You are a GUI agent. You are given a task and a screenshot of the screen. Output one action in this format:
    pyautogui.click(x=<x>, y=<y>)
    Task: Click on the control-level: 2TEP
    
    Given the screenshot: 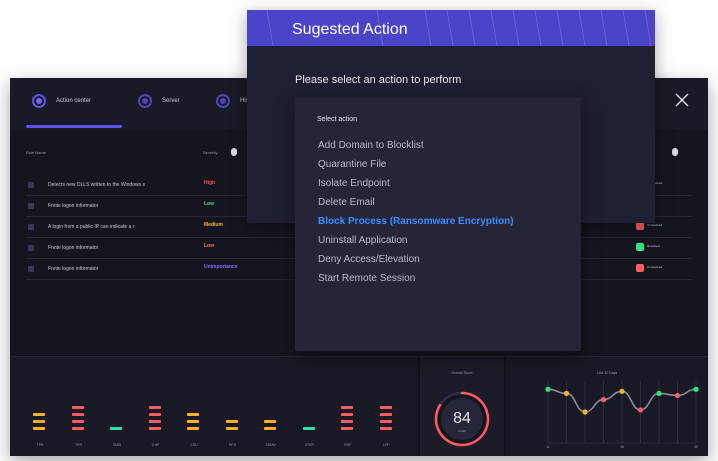 What is the action you would take?
    pyautogui.click(x=310, y=412)
    